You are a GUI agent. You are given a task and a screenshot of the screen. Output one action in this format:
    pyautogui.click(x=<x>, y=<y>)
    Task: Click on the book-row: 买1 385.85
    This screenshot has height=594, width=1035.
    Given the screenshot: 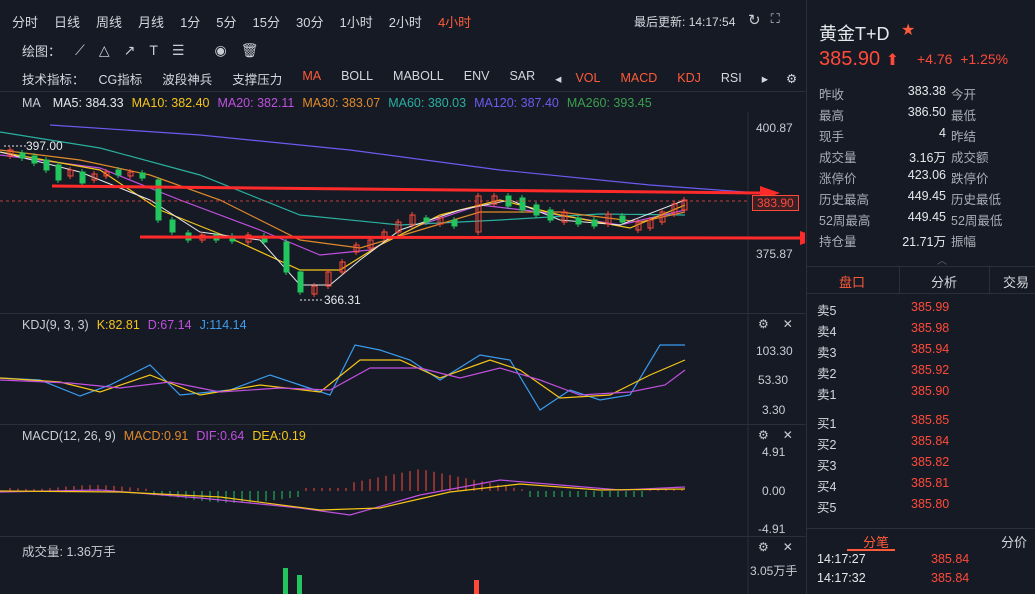 What is the action you would take?
    pyautogui.click(x=922, y=423)
    